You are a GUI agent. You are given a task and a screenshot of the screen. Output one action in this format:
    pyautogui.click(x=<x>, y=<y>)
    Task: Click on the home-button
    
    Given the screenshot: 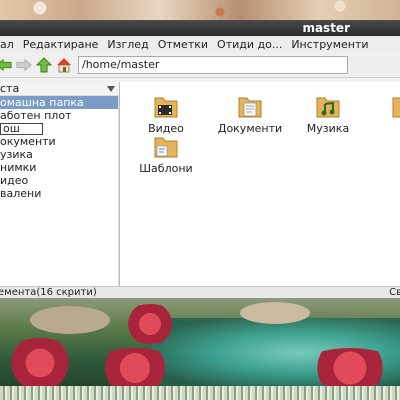 What is the action you would take?
    pyautogui.click(x=64, y=65)
    